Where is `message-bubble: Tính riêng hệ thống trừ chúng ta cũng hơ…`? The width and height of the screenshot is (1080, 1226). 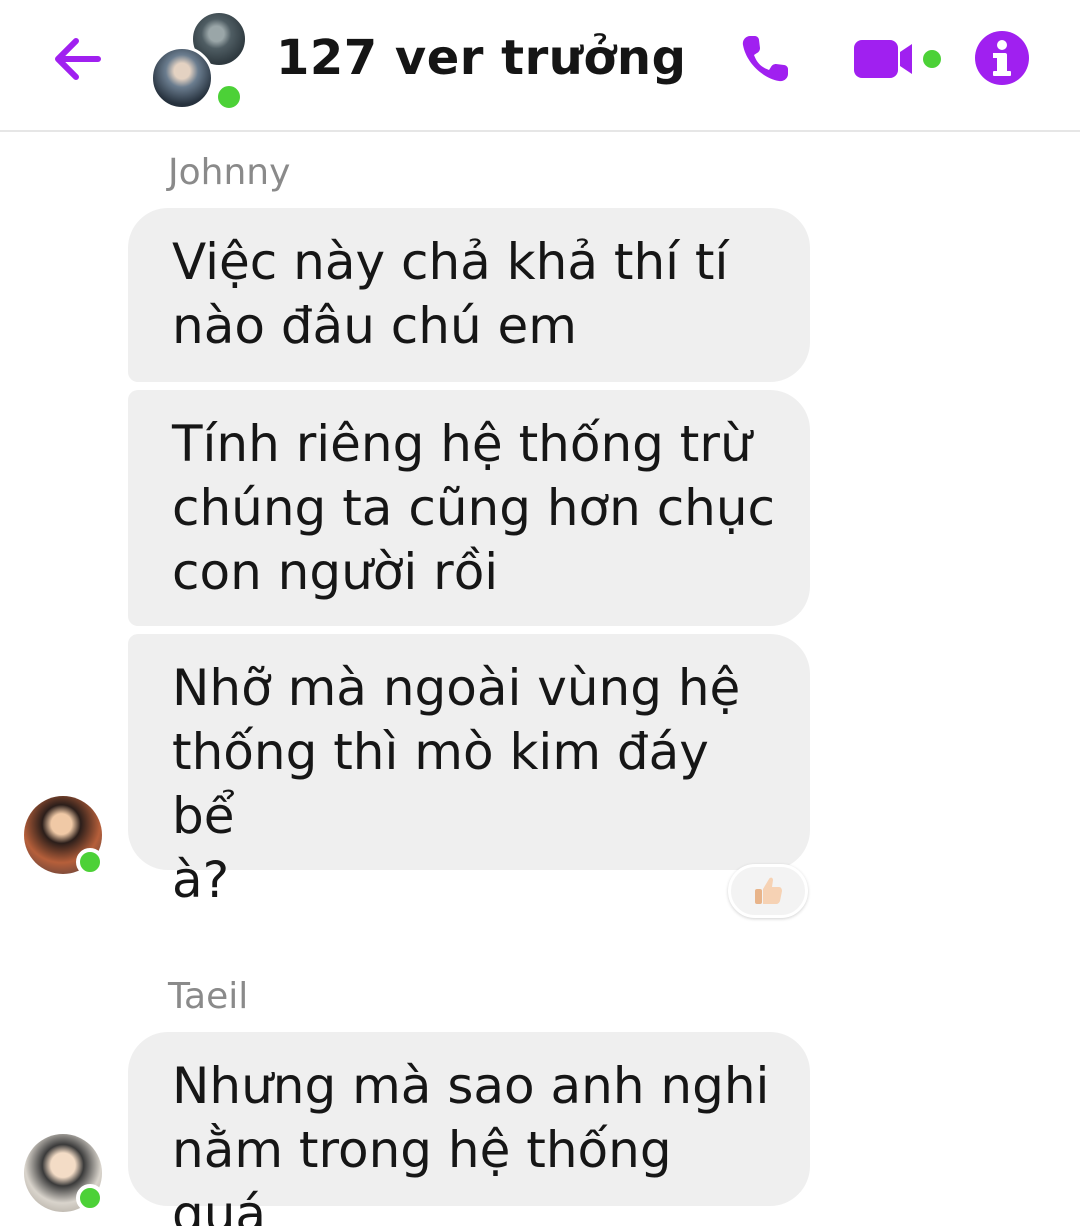
message-bubble: Tính riêng hệ thống trừ chúng ta cũng hơ… is located at coordinates (469, 508).